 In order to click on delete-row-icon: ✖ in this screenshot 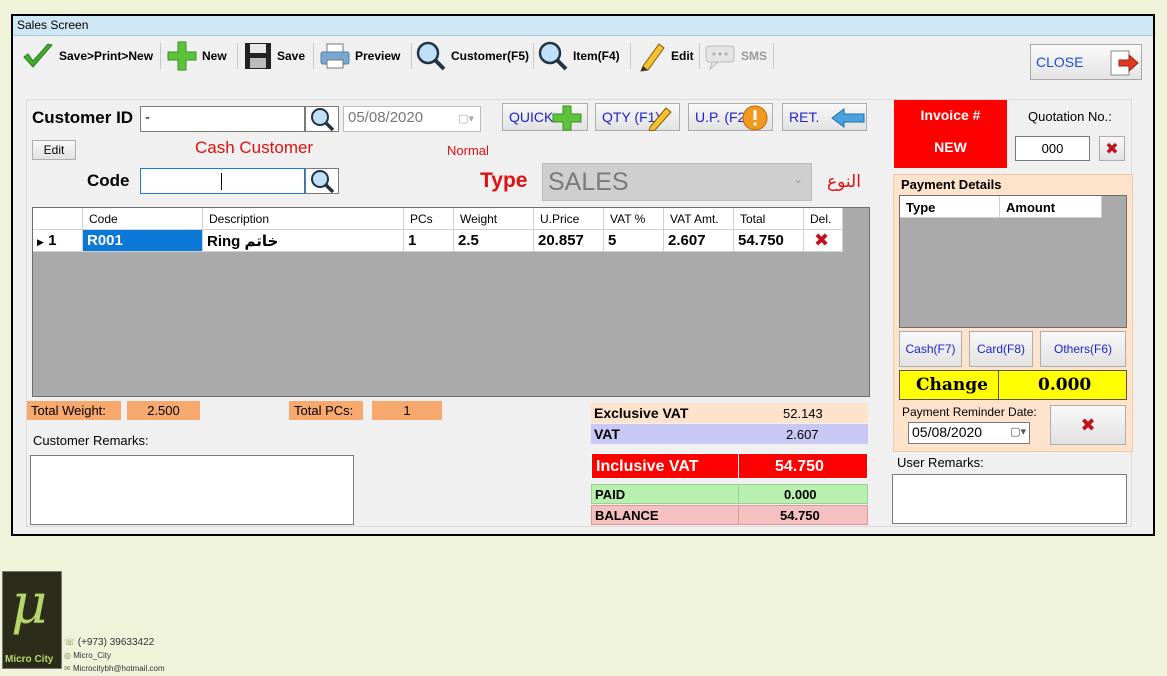, I will do `click(823, 241)`.